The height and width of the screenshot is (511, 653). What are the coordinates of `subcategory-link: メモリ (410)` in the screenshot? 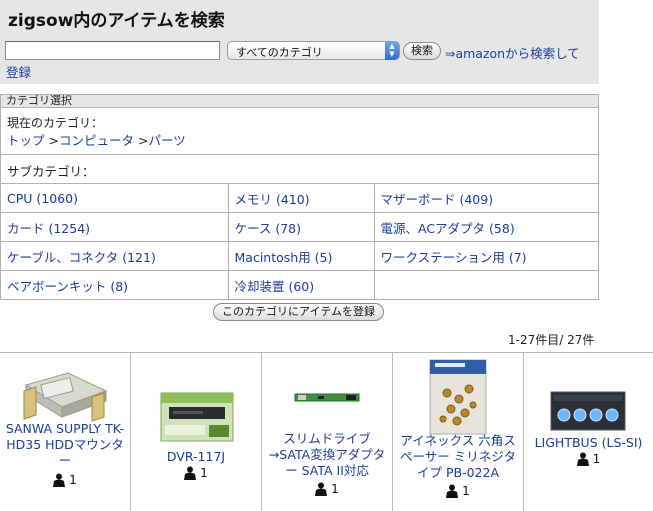 It's located at (301, 198).